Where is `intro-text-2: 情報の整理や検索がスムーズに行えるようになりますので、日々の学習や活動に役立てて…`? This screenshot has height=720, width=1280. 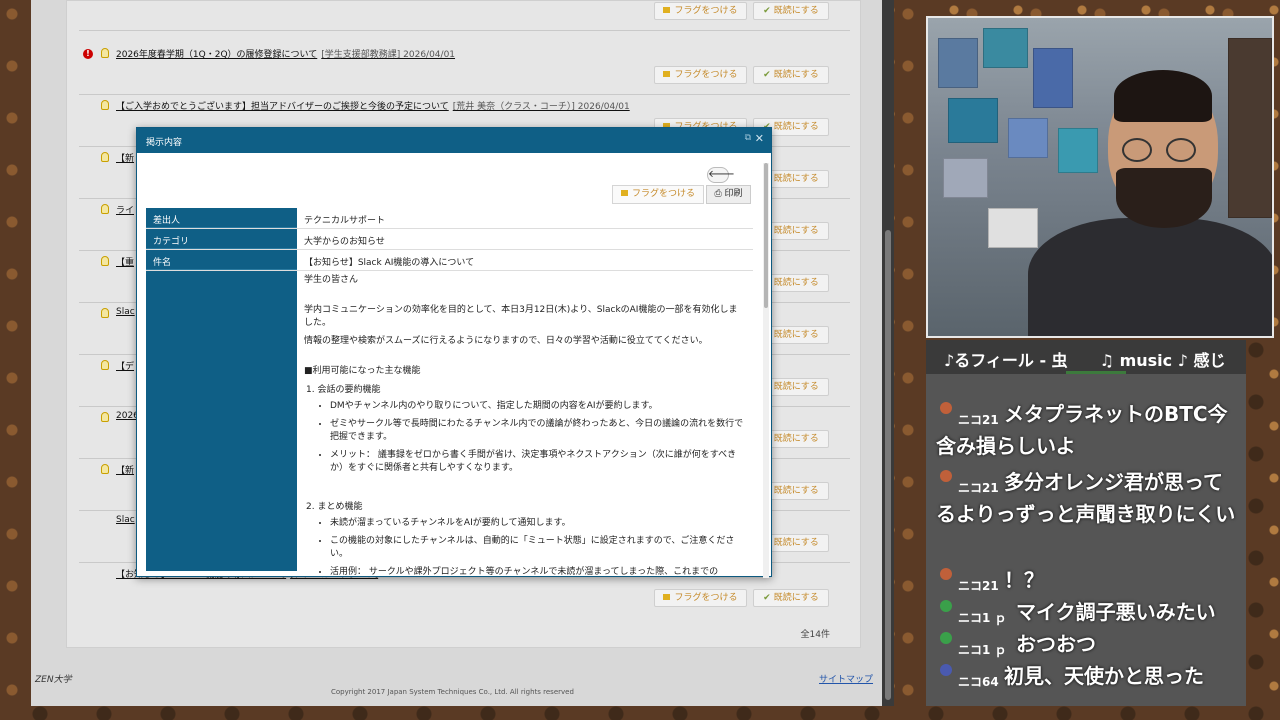 intro-text-2: 情報の整理や検索がスムーズに行えるようになりますので、日々の学習や活動に役立てて… is located at coordinates (506, 341).